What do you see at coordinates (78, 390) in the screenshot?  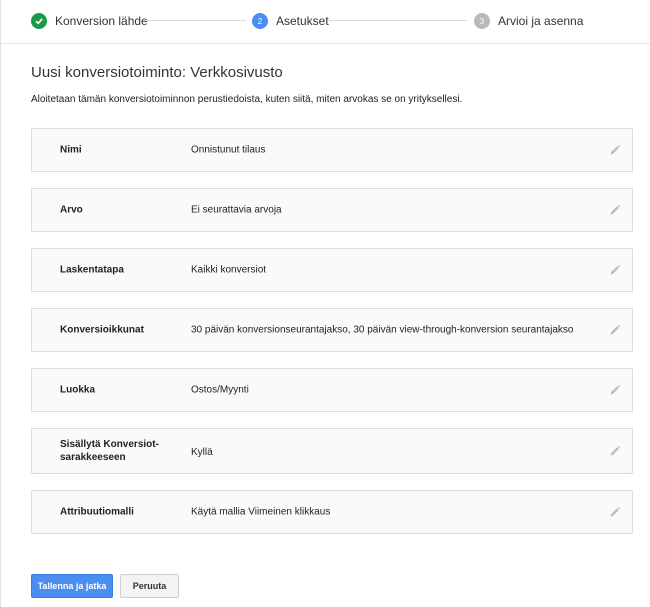 I see `setting-label: Luokka` at bounding box center [78, 390].